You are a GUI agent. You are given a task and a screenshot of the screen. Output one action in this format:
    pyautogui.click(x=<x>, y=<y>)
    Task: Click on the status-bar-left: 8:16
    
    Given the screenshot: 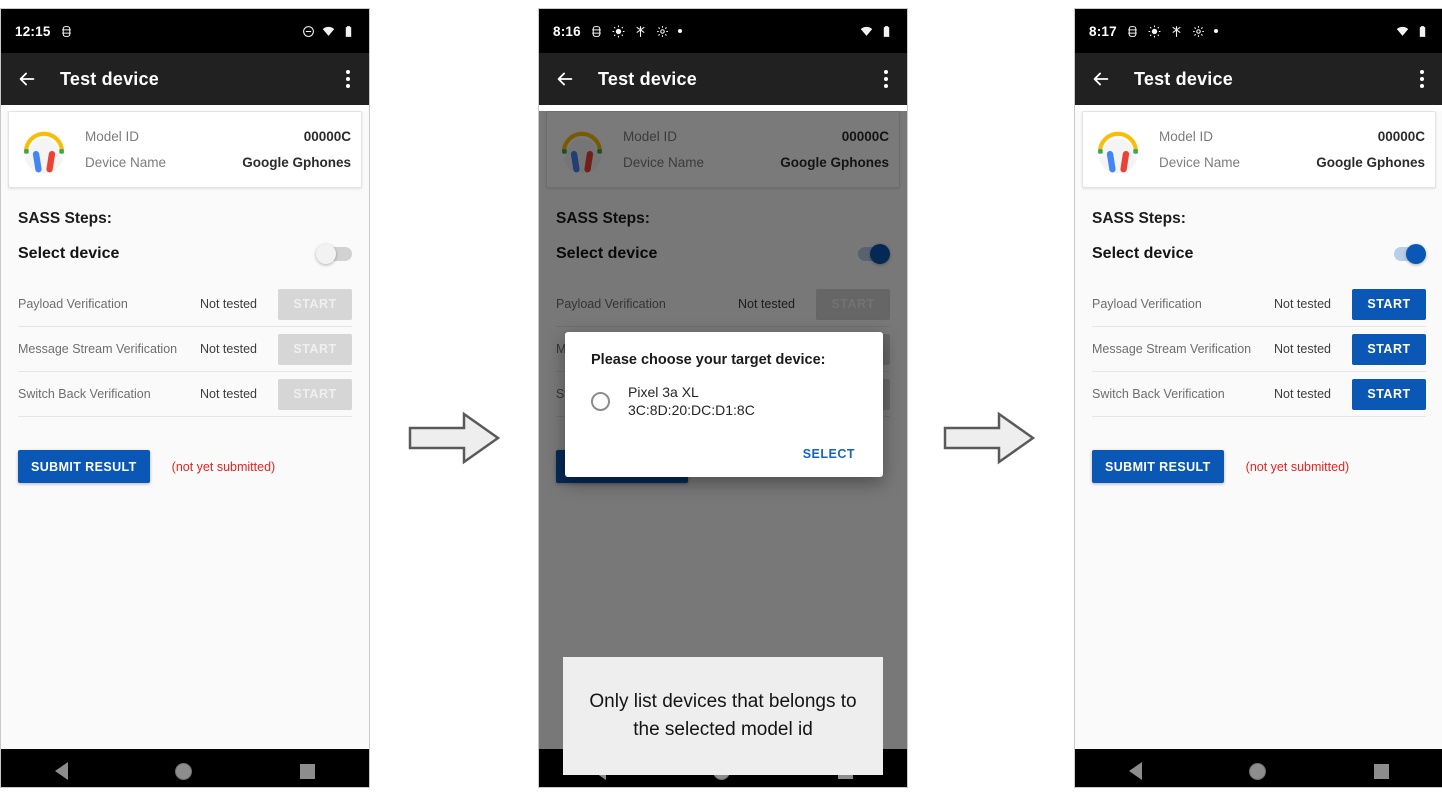 What is the action you would take?
    pyautogui.click(x=617, y=31)
    